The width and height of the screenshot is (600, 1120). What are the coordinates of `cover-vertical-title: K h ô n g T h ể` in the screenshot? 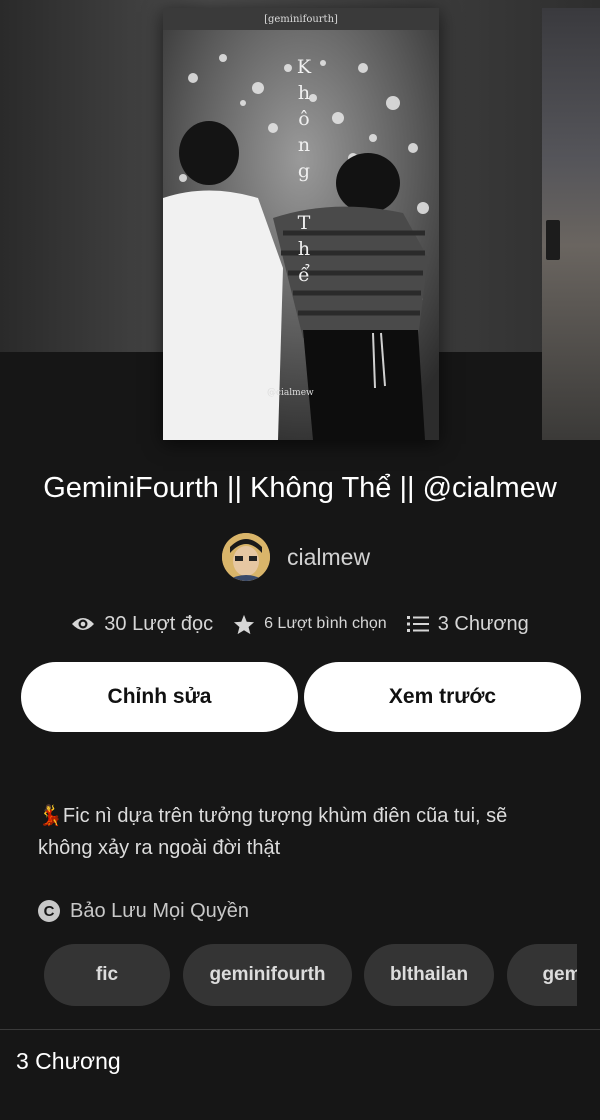 It's located at (304, 171).